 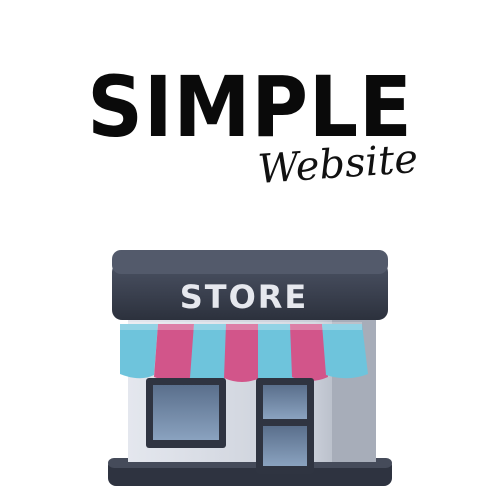 What do you see at coordinates (285, 426) in the screenshot?
I see `store-door` at bounding box center [285, 426].